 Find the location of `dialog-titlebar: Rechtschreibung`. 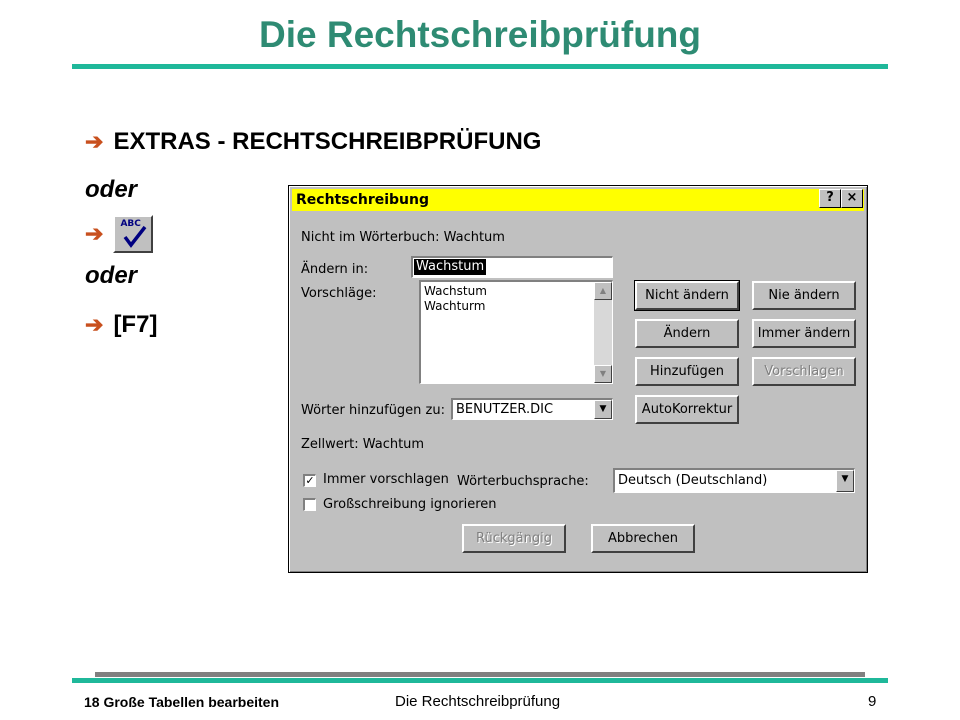

dialog-titlebar: Rechtschreibung is located at coordinates (578, 200).